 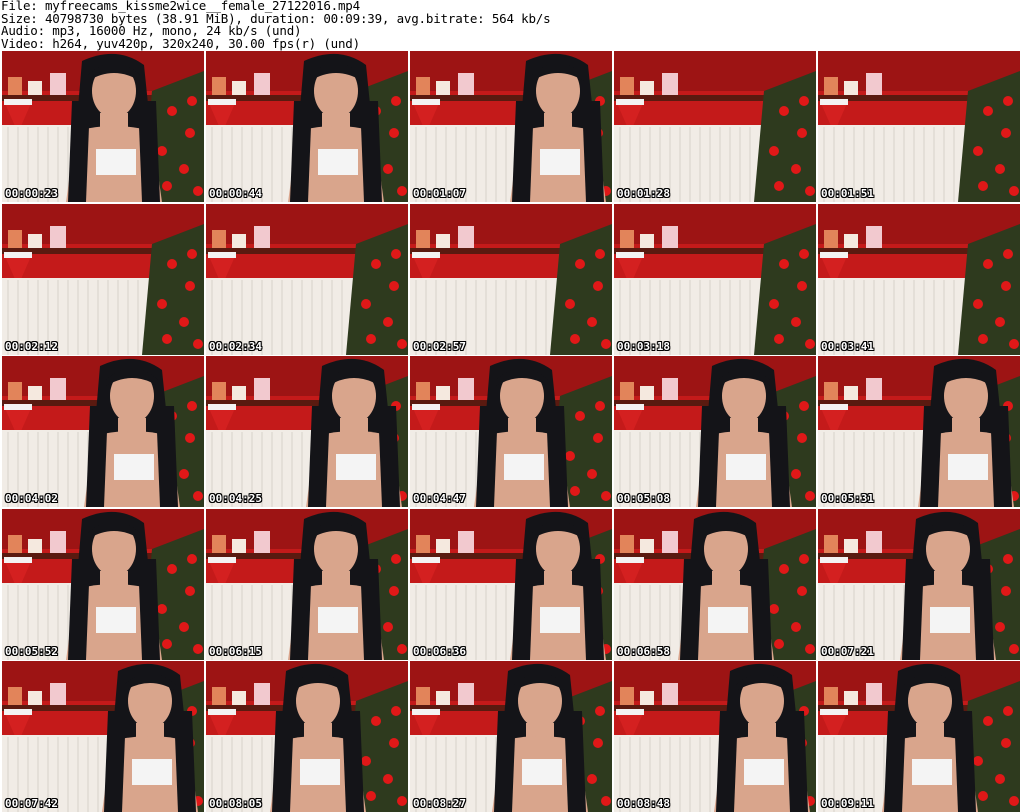 I want to click on thumbnail-timestamp: 00:06:36, so click(x=439, y=651).